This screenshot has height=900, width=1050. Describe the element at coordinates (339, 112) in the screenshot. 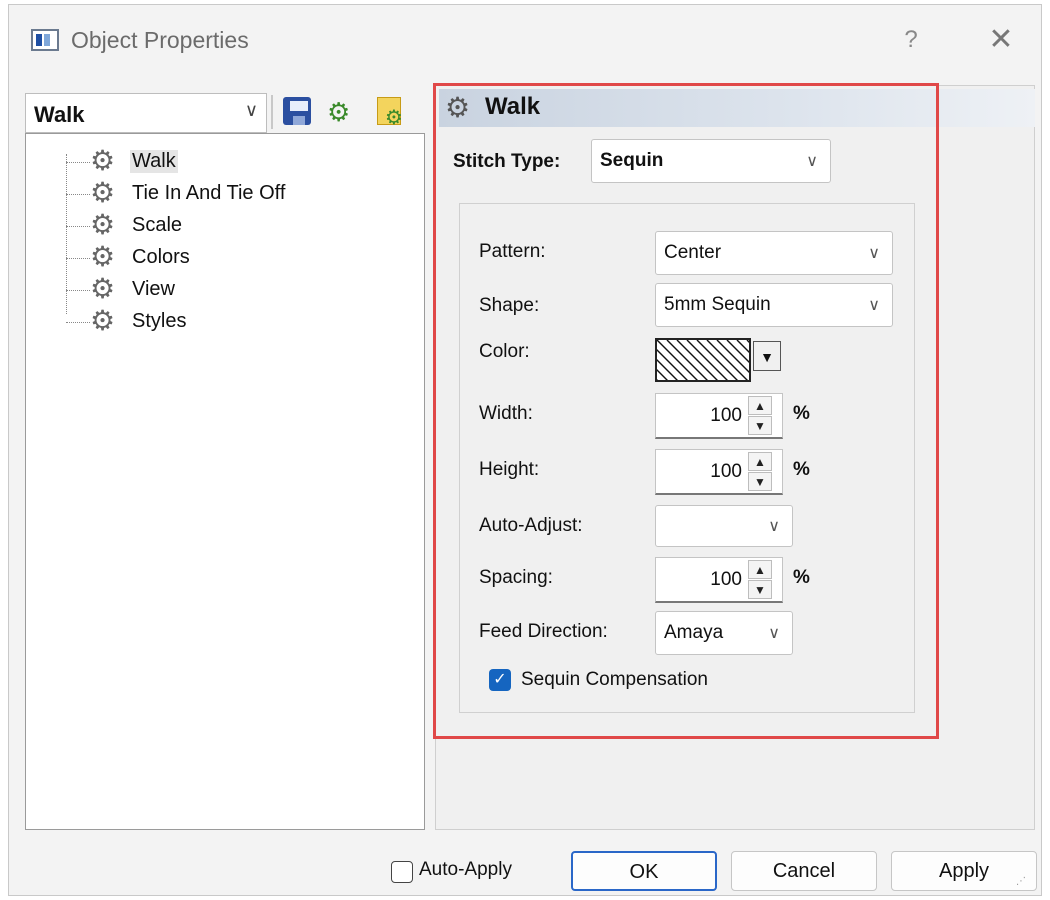

I see `gears-icon: ⚙` at that location.